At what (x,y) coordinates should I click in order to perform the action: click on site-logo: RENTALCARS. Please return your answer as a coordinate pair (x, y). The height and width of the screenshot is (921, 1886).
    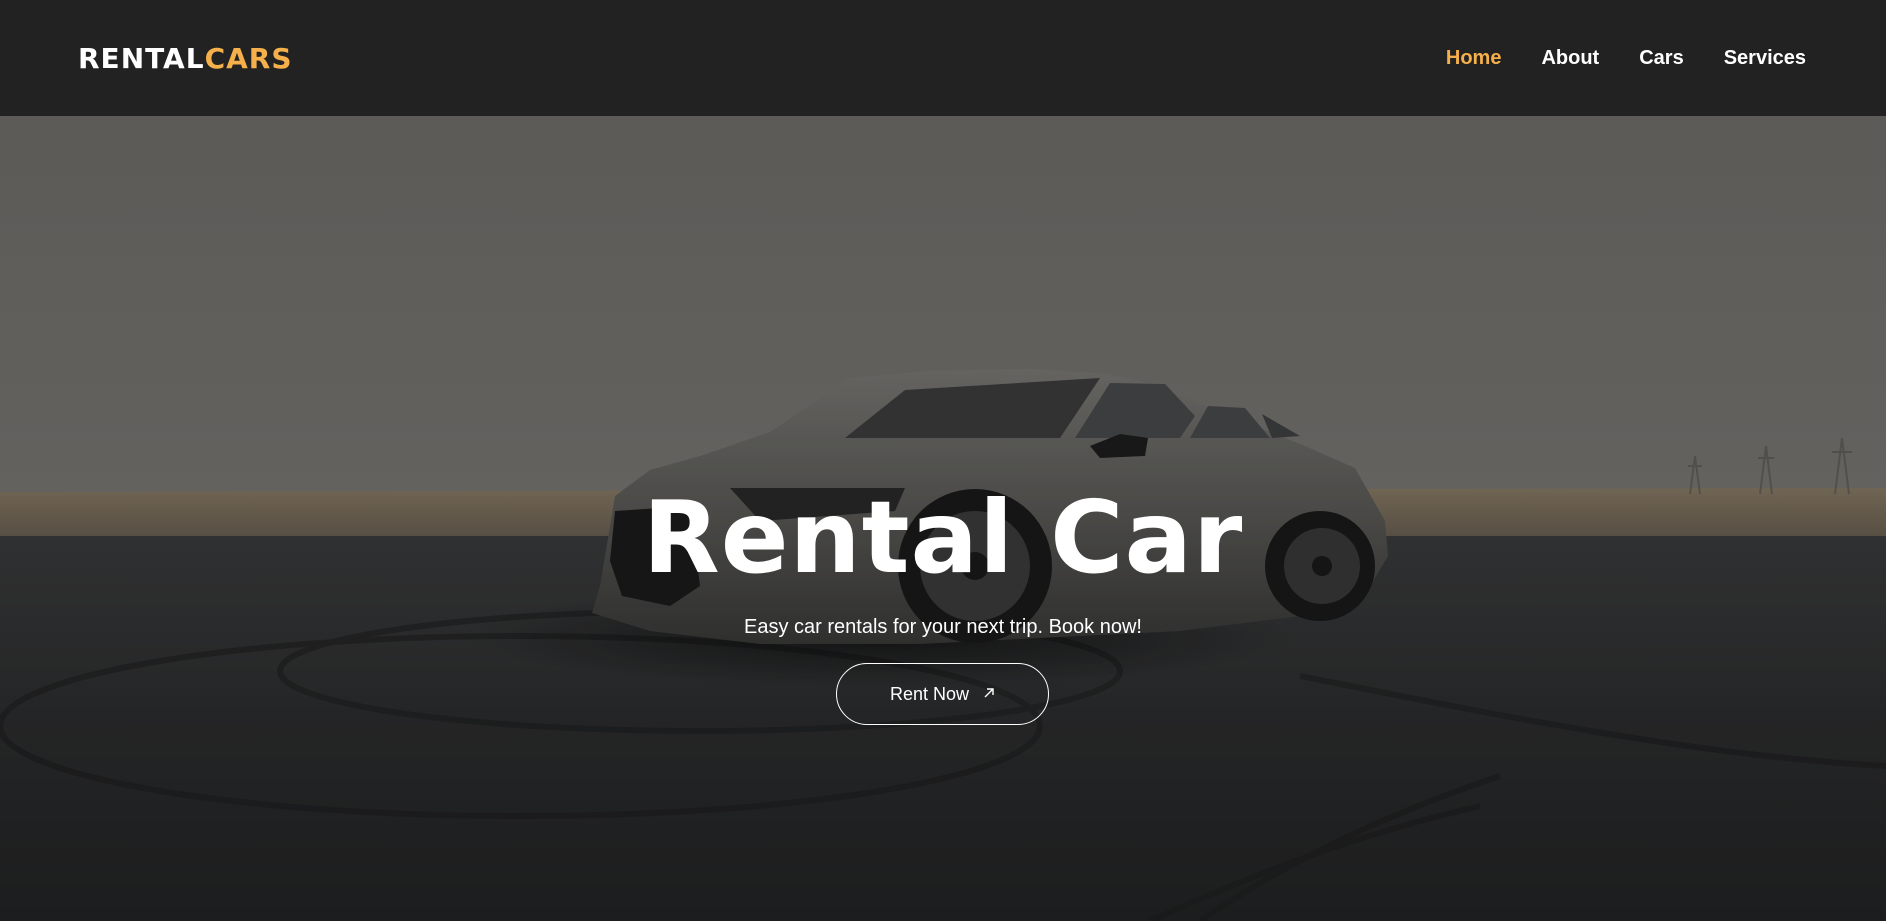
    Looking at the image, I should click on (185, 58).